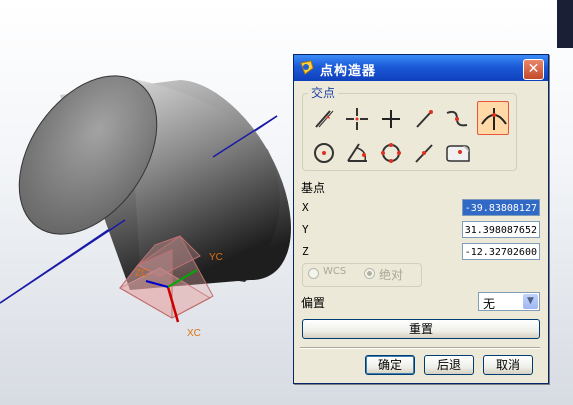 The width and height of the screenshot is (573, 405). I want to click on cursor-location-tool, so click(357, 119).